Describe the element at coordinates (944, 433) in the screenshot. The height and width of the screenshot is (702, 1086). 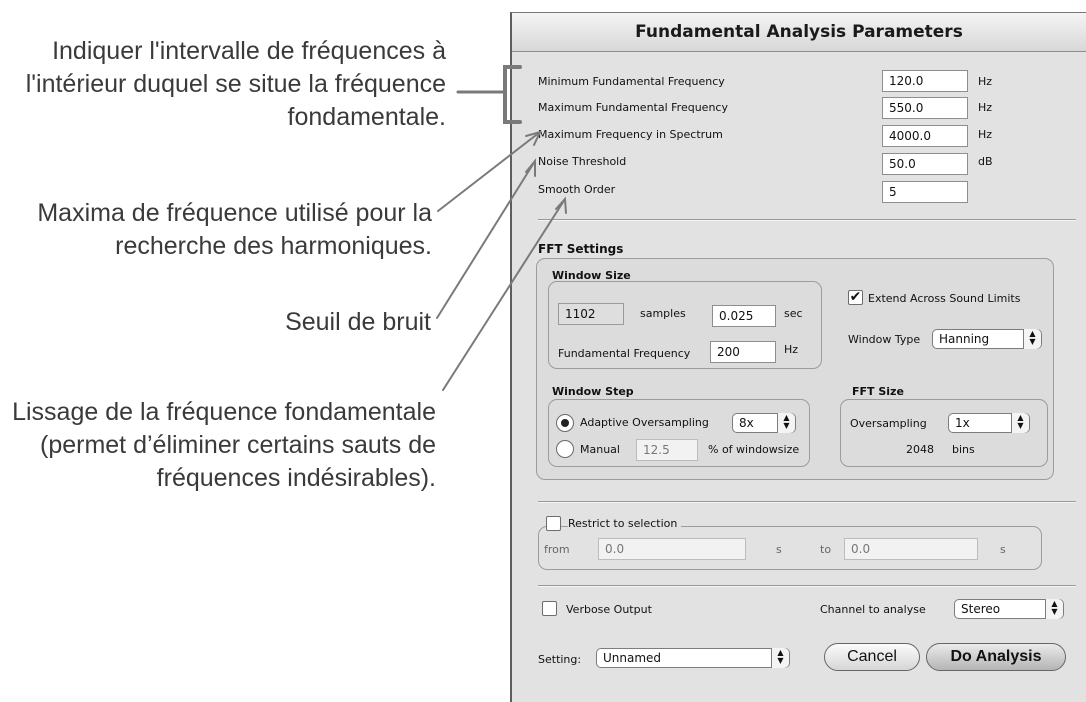
I see `fft-size-group` at that location.